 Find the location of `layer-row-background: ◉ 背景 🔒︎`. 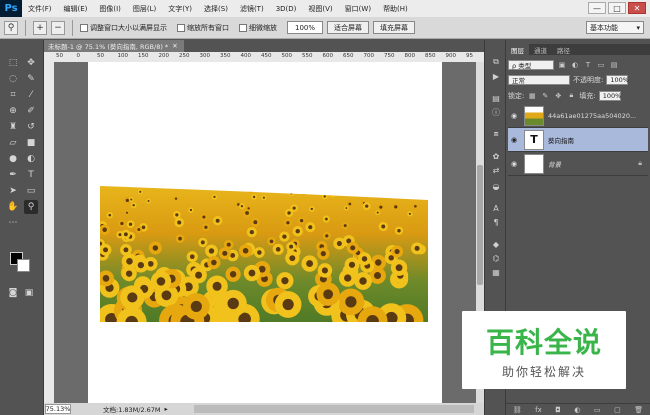

layer-row-background: ◉ 背景 🔒︎ is located at coordinates (578, 164).